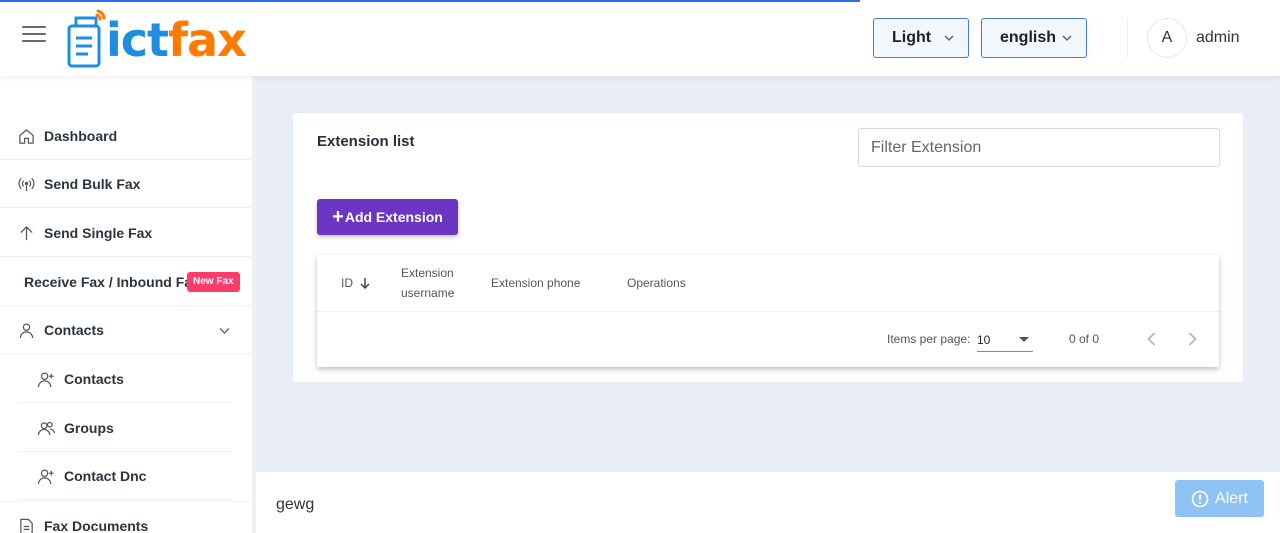  What do you see at coordinates (428, 283) in the screenshot?
I see `column-header-extension-username: Extension username` at bounding box center [428, 283].